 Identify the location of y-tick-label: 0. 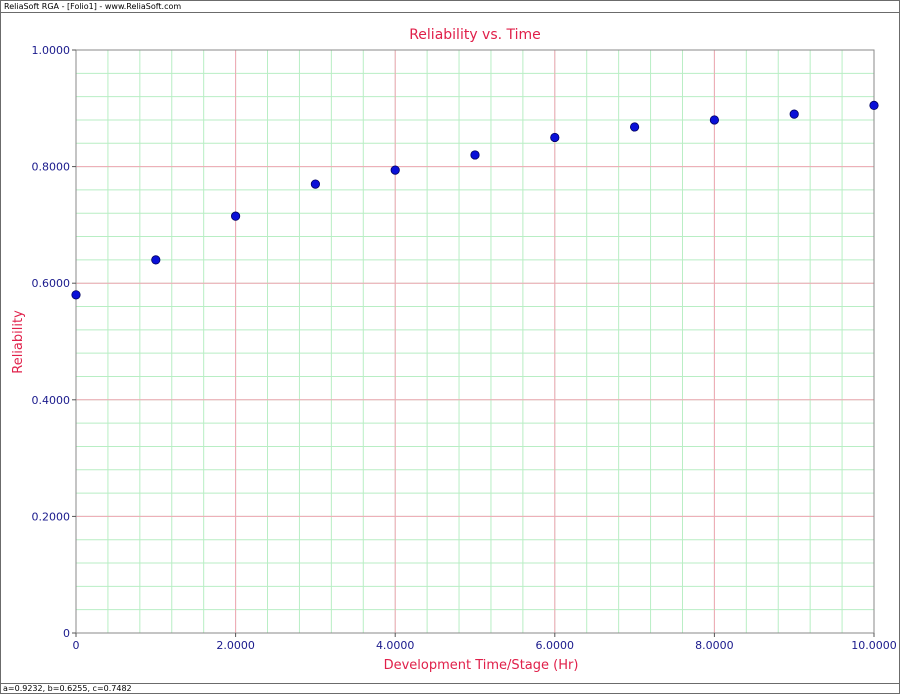
(66, 633).